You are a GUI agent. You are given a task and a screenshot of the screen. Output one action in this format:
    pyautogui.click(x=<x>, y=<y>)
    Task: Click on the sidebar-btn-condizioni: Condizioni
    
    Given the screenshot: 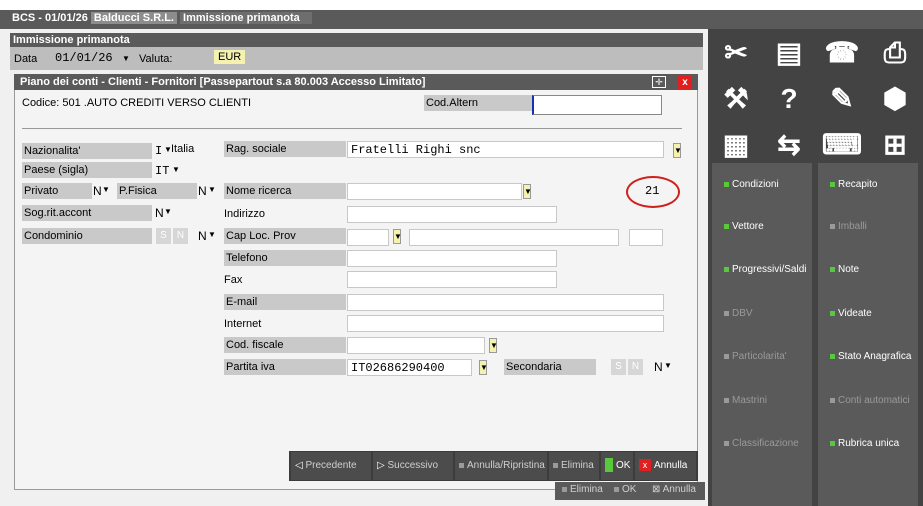 What is the action you would take?
    pyautogui.click(x=762, y=185)
    